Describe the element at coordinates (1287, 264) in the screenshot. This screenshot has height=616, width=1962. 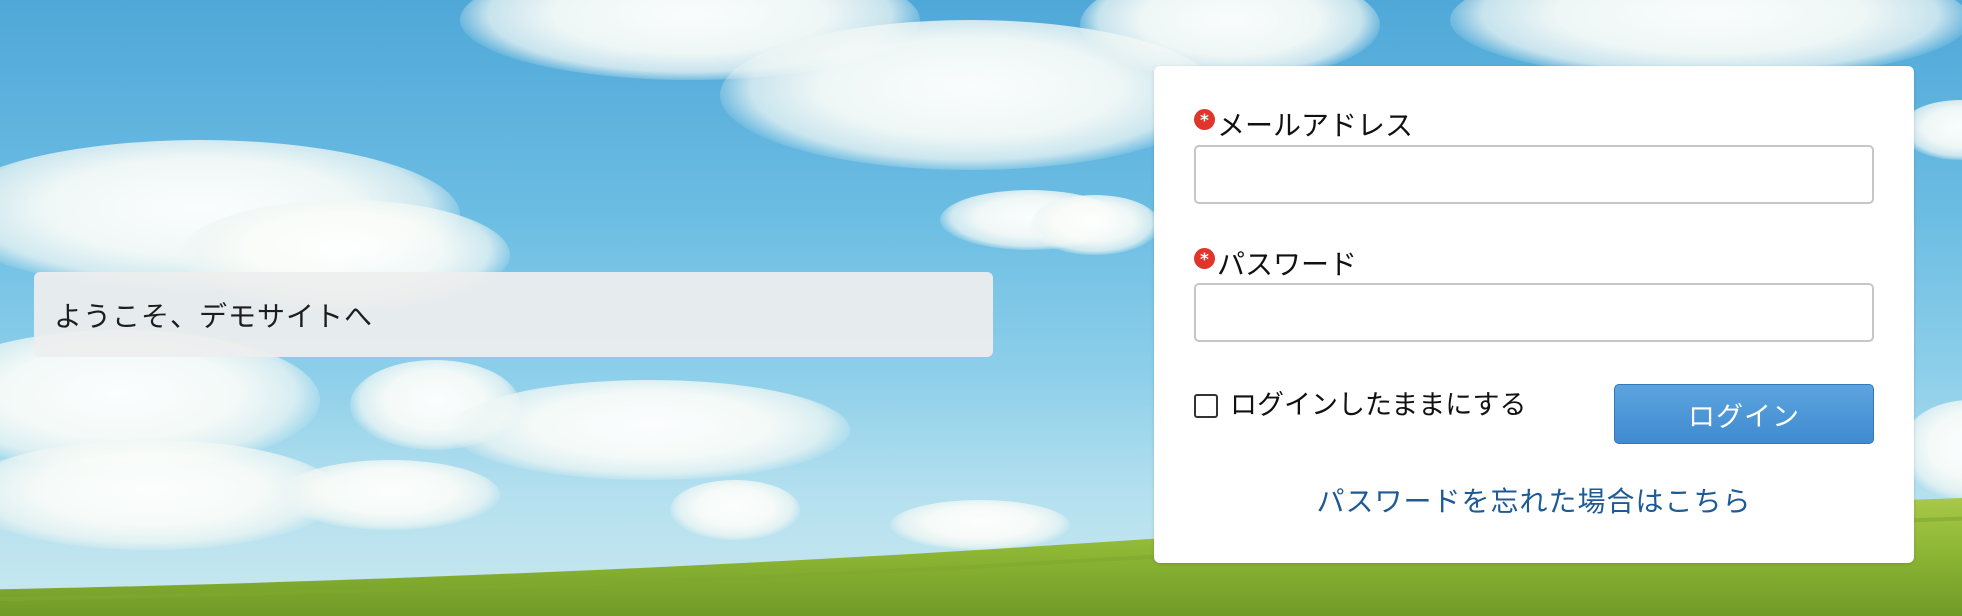
I see `password-label-text: パスワード` at that location.